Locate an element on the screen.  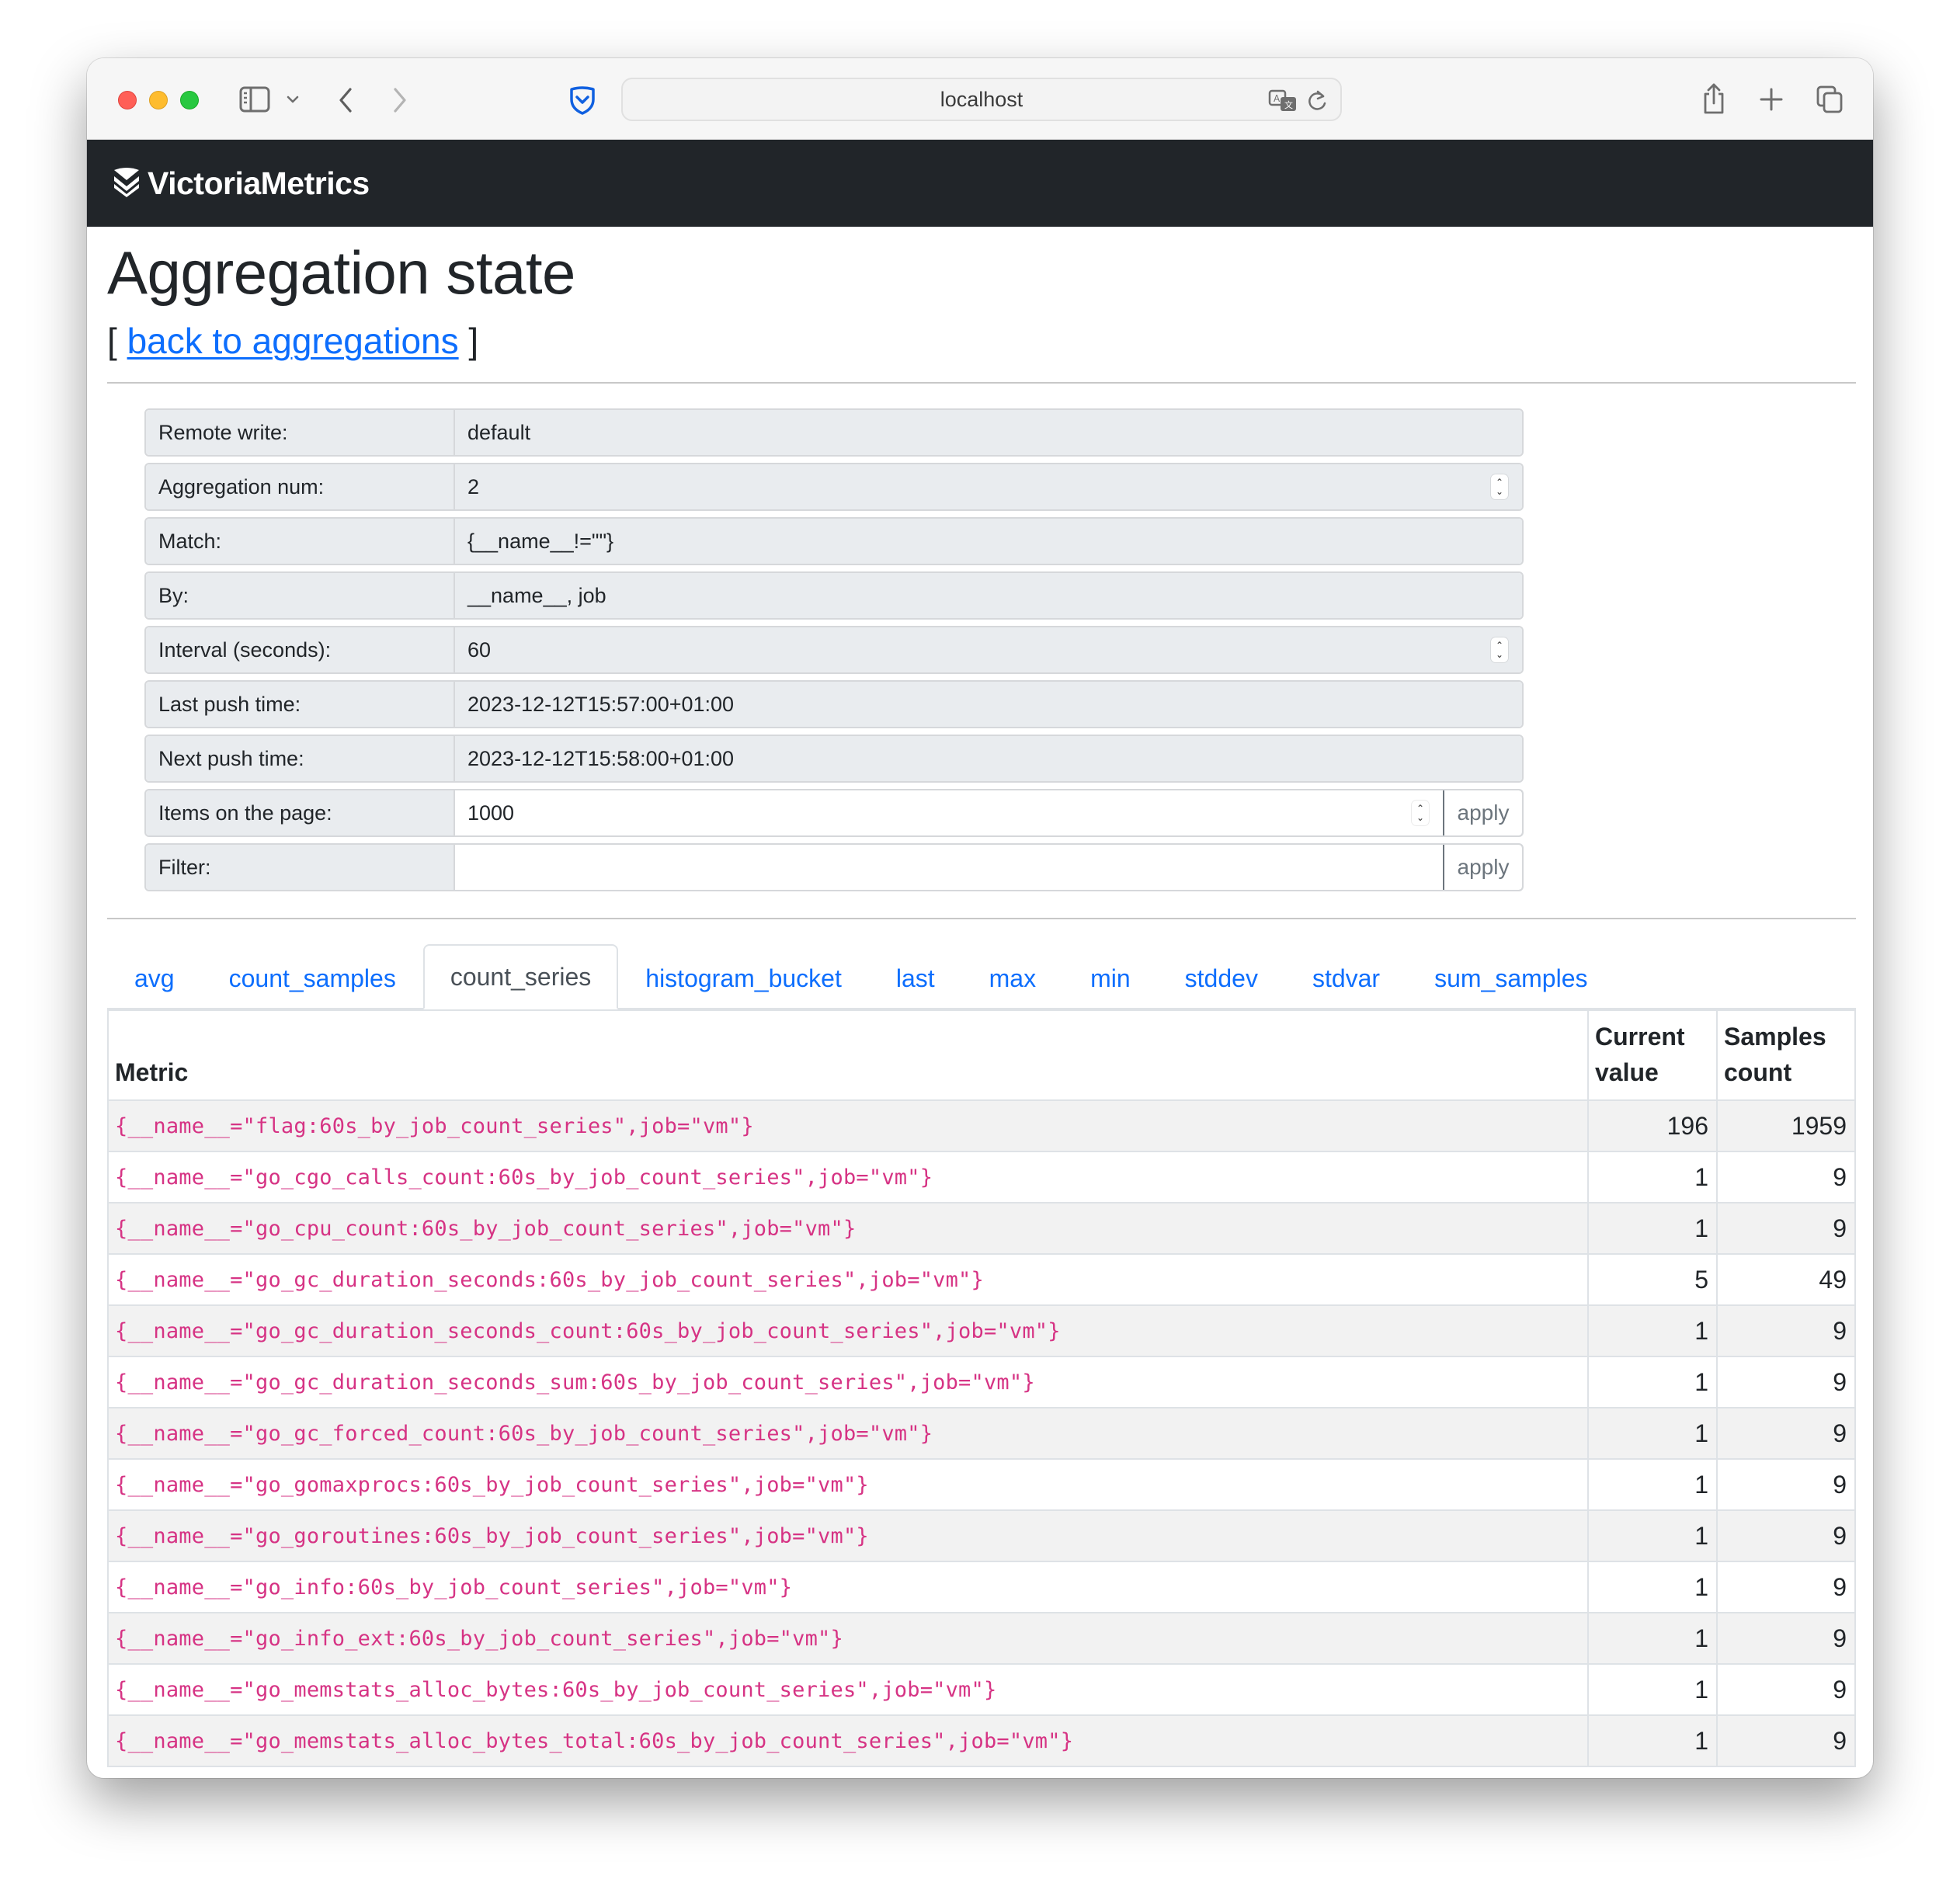
match-label: Match: is located at coordinates (300, 541).